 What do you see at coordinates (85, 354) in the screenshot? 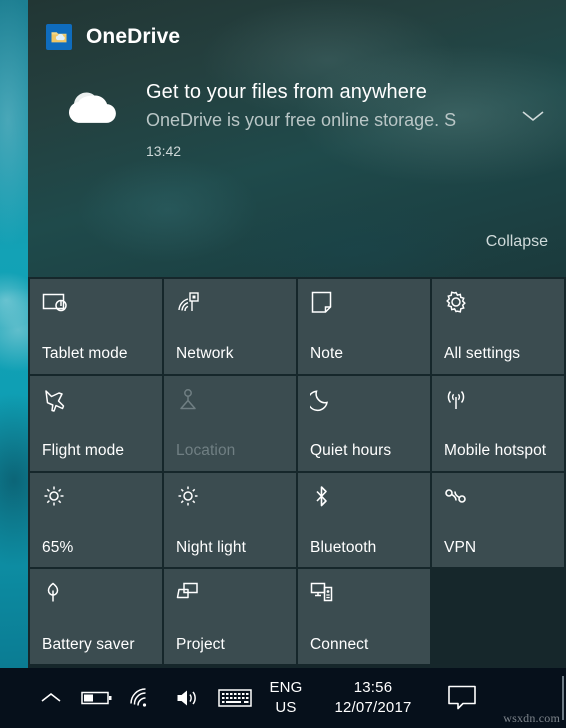
I see `quick-action-label: Tablet mode` at bounding box center [85, 354].